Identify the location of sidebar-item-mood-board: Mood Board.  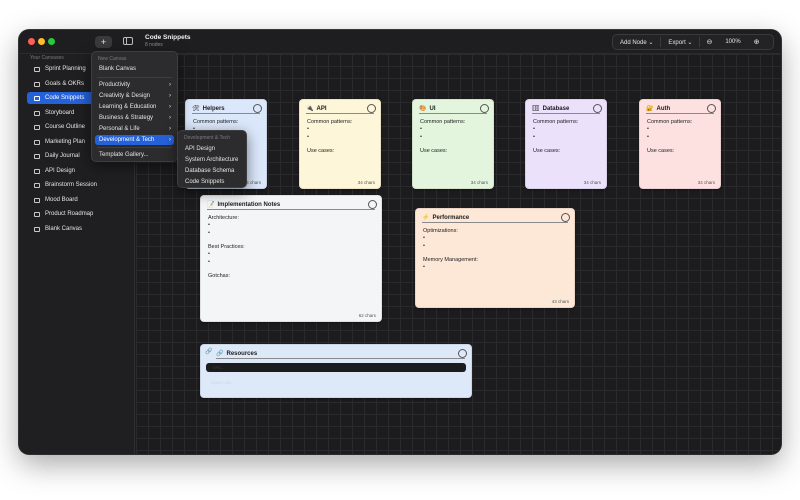
(77, 200).